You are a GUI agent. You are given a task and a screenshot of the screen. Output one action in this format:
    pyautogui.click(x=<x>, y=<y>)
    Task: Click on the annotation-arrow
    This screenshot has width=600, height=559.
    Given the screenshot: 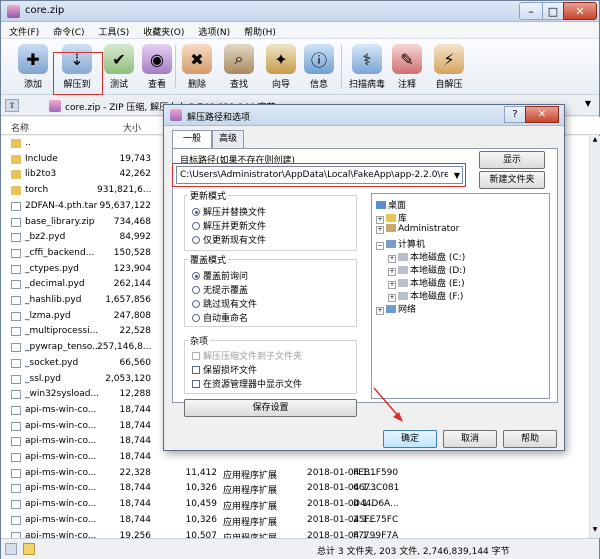 What is the action you would take?
    pyautogui.click(x=388, y=404)
    